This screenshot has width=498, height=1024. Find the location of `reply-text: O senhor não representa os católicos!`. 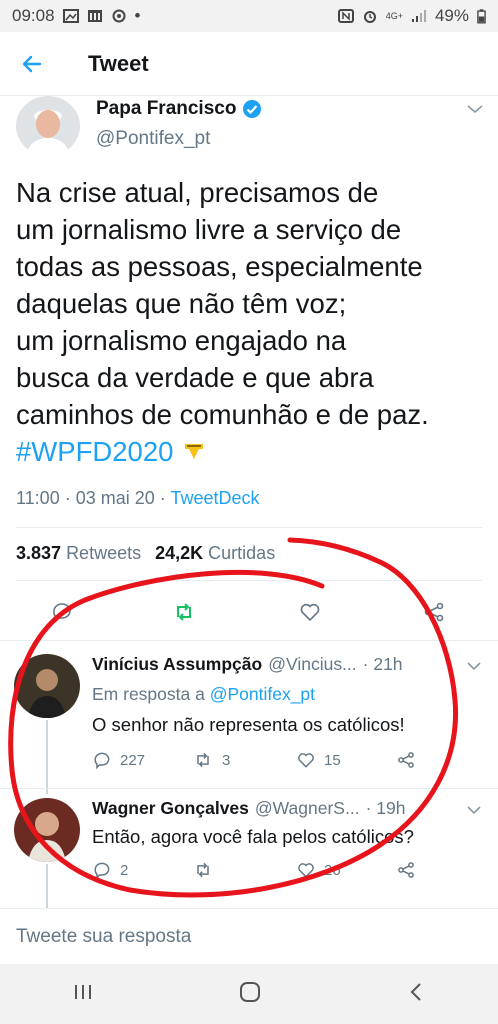

reply-text: O senhor não representa os católicos! is located at coordinates (248, 724).